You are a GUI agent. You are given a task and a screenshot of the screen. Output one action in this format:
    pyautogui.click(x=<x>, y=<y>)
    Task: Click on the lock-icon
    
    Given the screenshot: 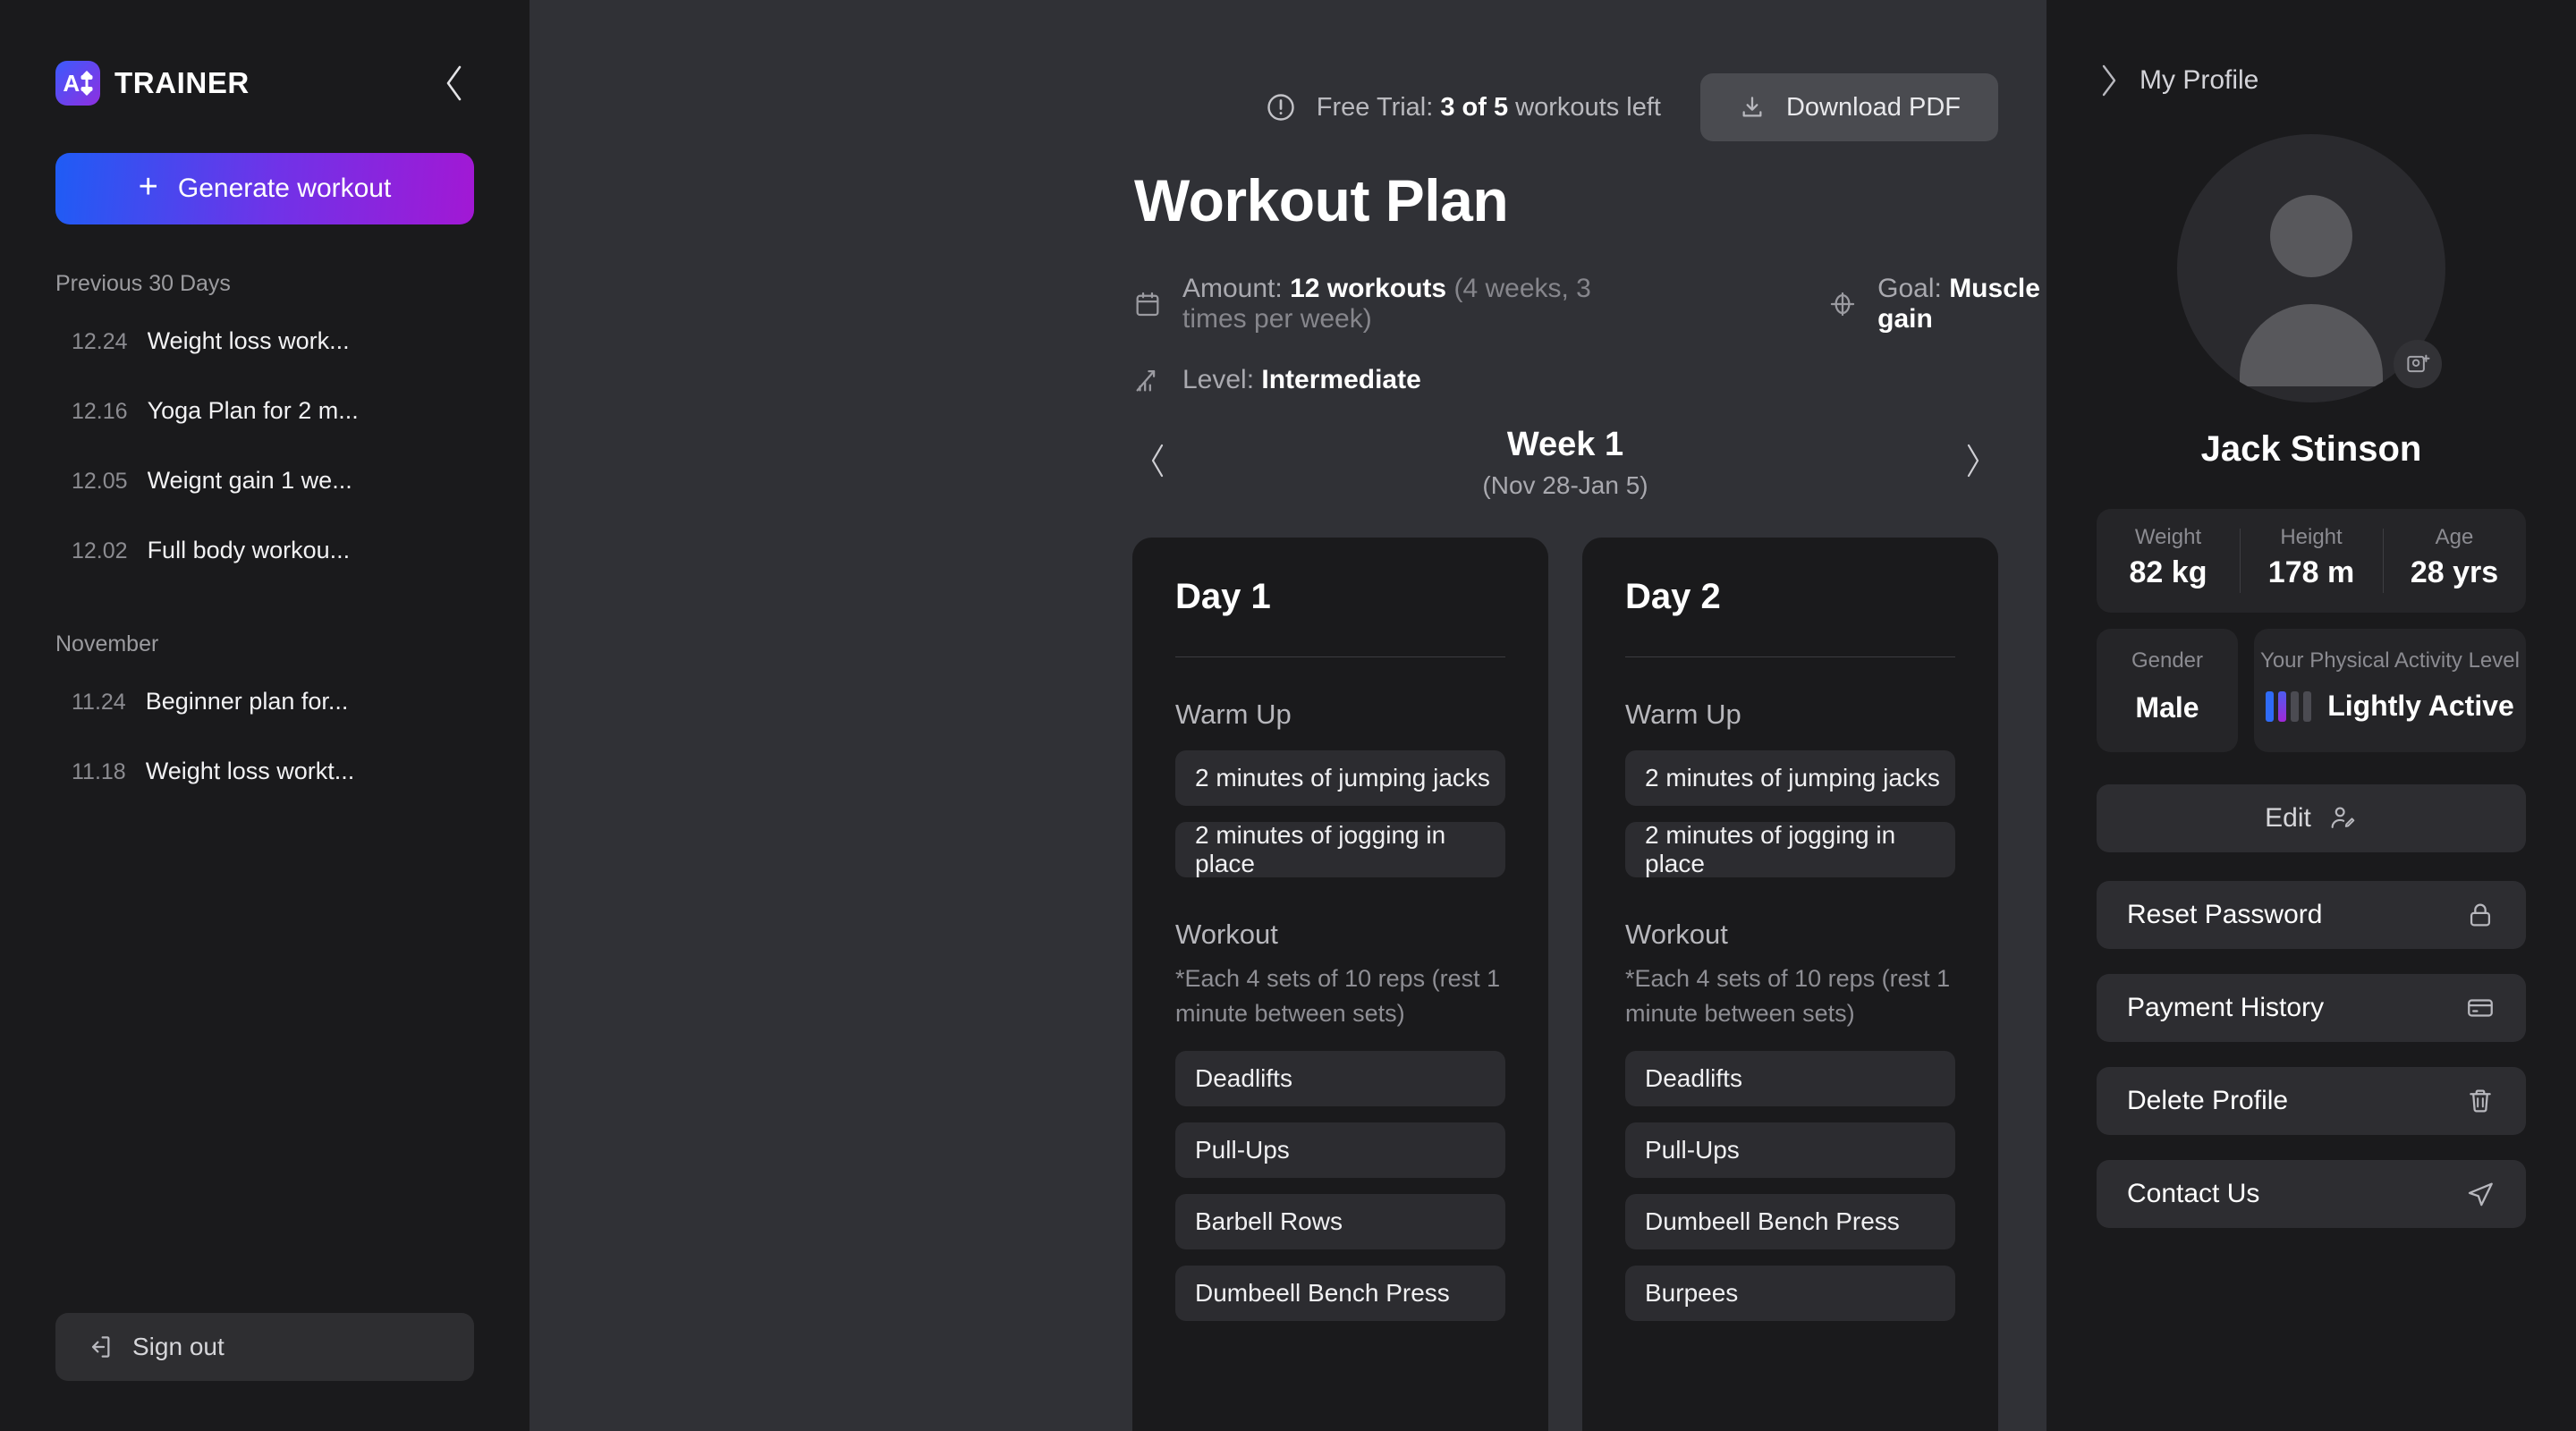 What is the action you would take?
    pyautogui.click(x=2480, y=915)
    